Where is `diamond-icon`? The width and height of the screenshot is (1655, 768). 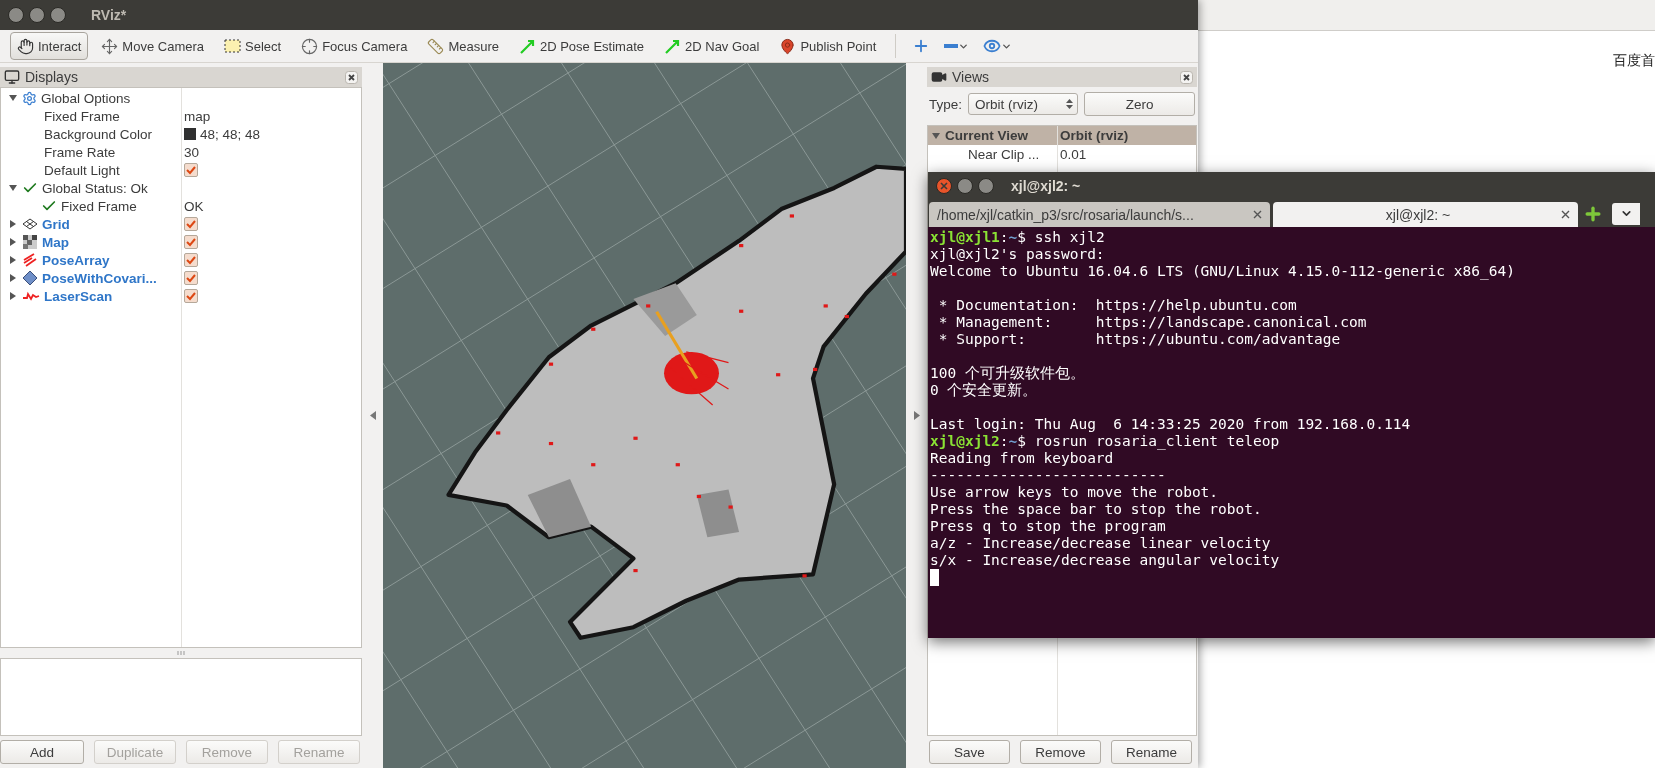 diamond-icon is located at coordinates (30, 278).